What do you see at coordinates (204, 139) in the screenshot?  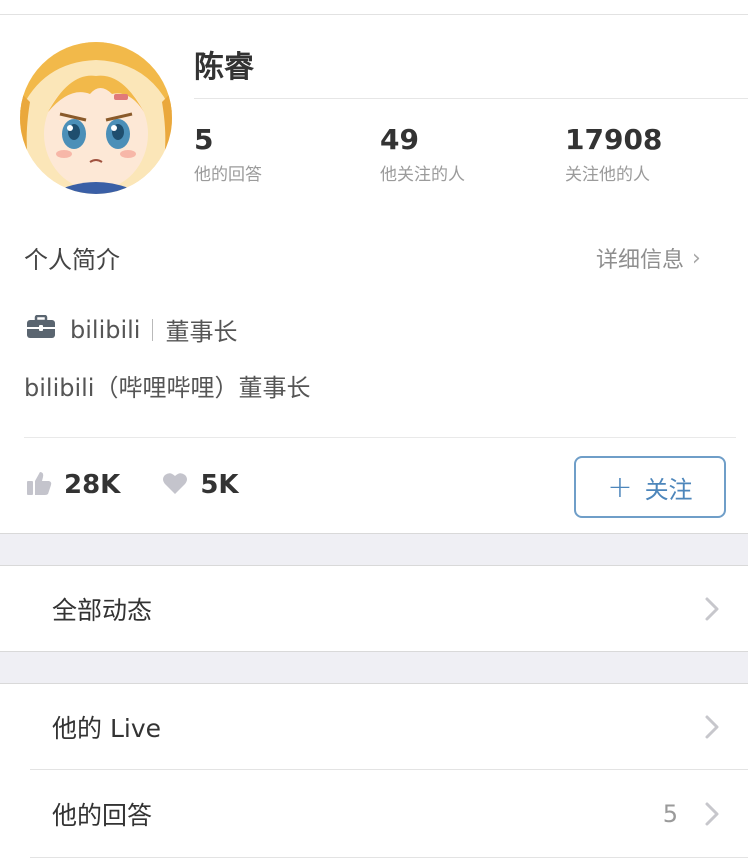 I see `stat-answers-value: 5` at bounding box center [204, 139].